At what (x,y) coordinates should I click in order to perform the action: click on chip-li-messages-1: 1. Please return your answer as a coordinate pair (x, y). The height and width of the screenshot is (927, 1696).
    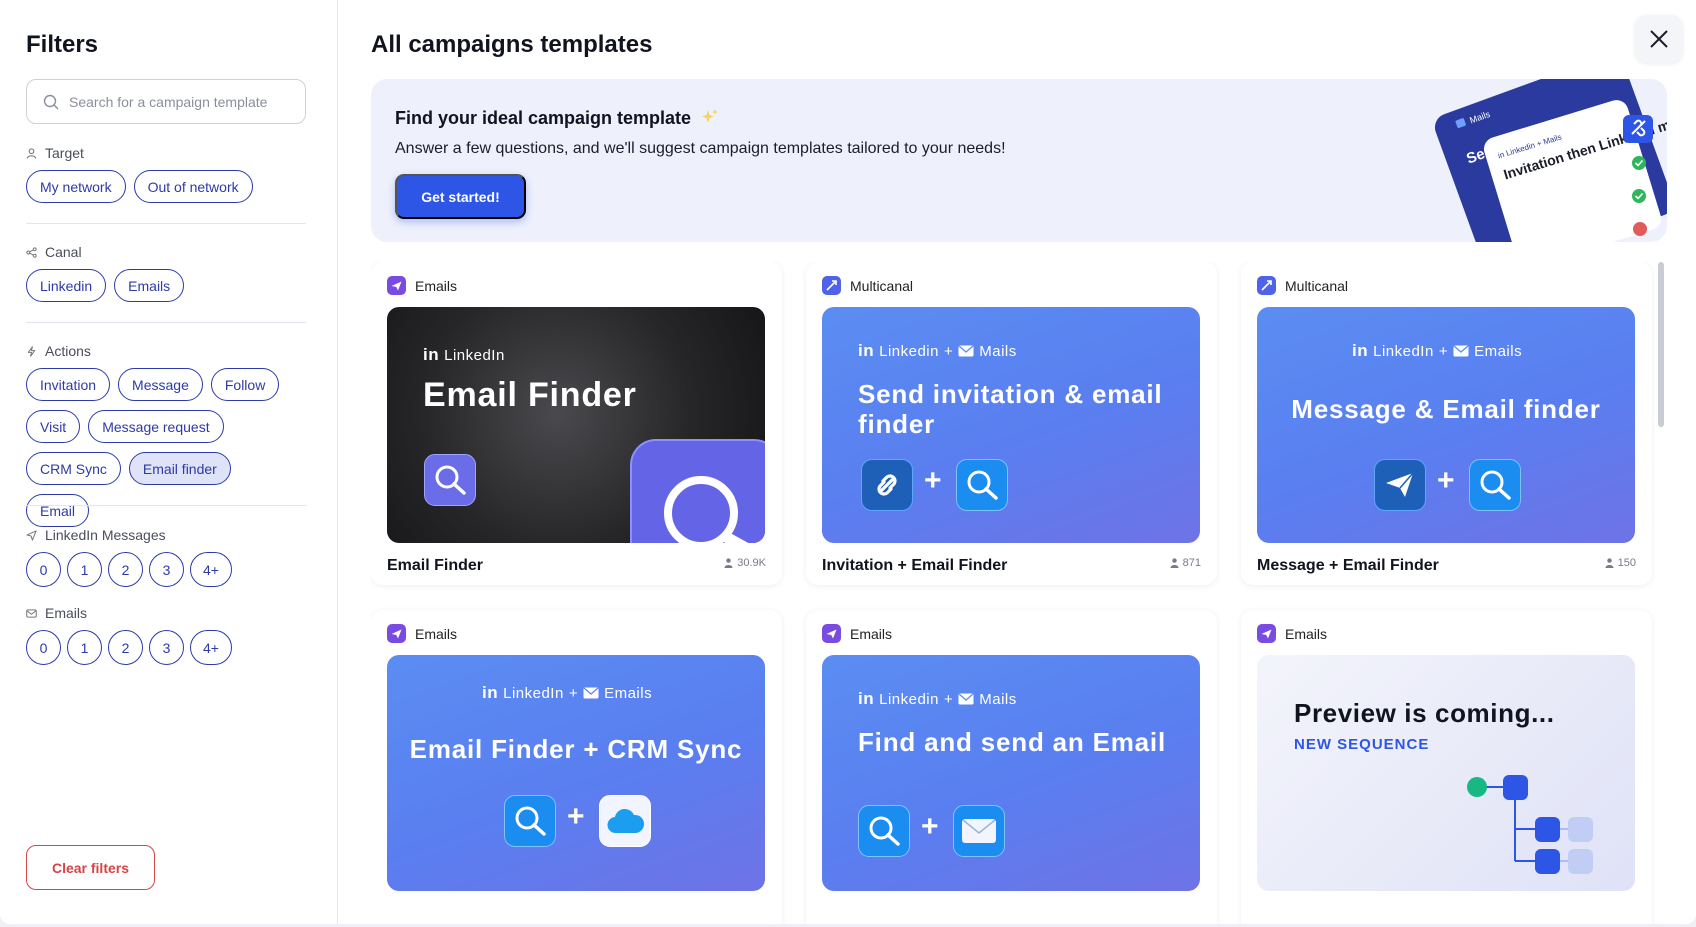
    Looking at the image, I should click on (84, 569).